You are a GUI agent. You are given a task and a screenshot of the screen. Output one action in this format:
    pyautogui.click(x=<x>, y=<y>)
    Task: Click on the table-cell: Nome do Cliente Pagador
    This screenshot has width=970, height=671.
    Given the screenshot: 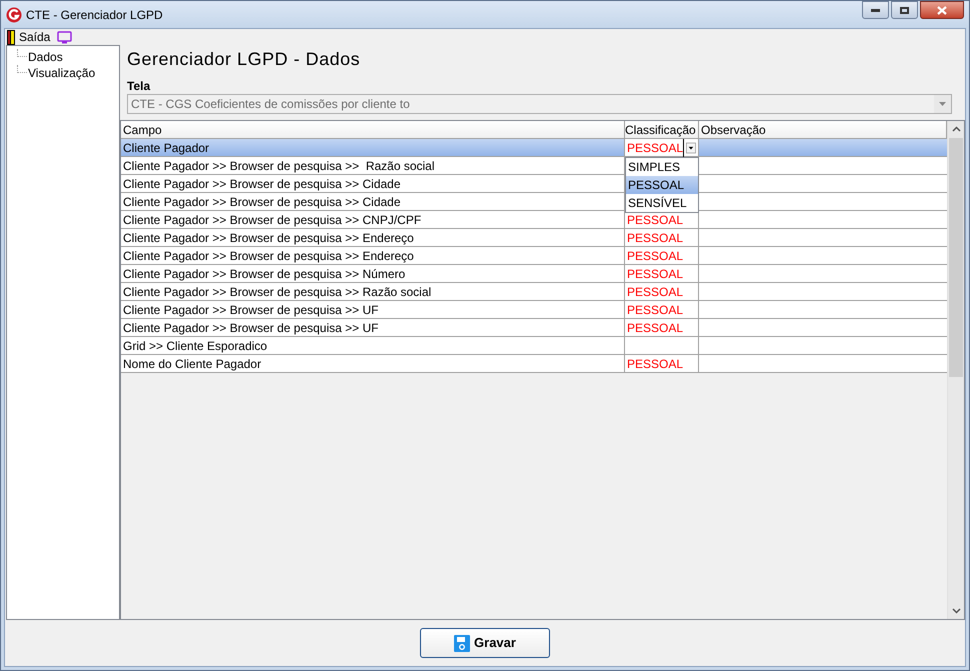 What is the action you would take?
    pyautogui.click(x=373, y=363)
    